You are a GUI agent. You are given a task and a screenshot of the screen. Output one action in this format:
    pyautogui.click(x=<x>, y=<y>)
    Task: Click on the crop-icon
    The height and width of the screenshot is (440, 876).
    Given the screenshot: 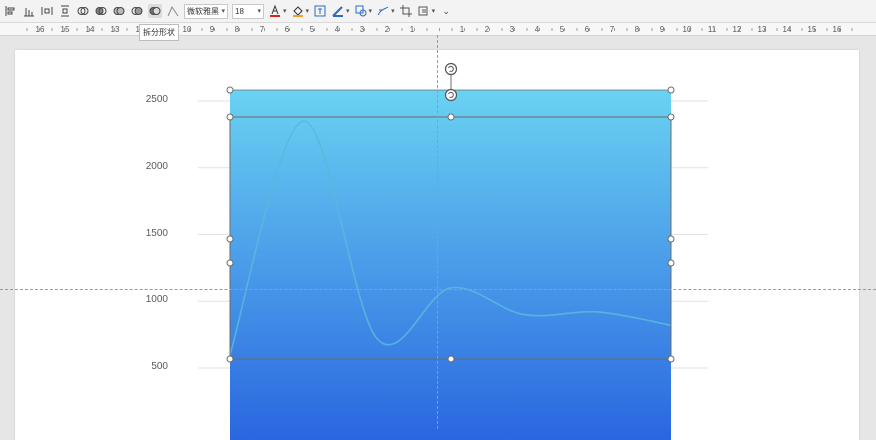 What is the action you would take?
    pyautogui.click(x=406, y=11)
    